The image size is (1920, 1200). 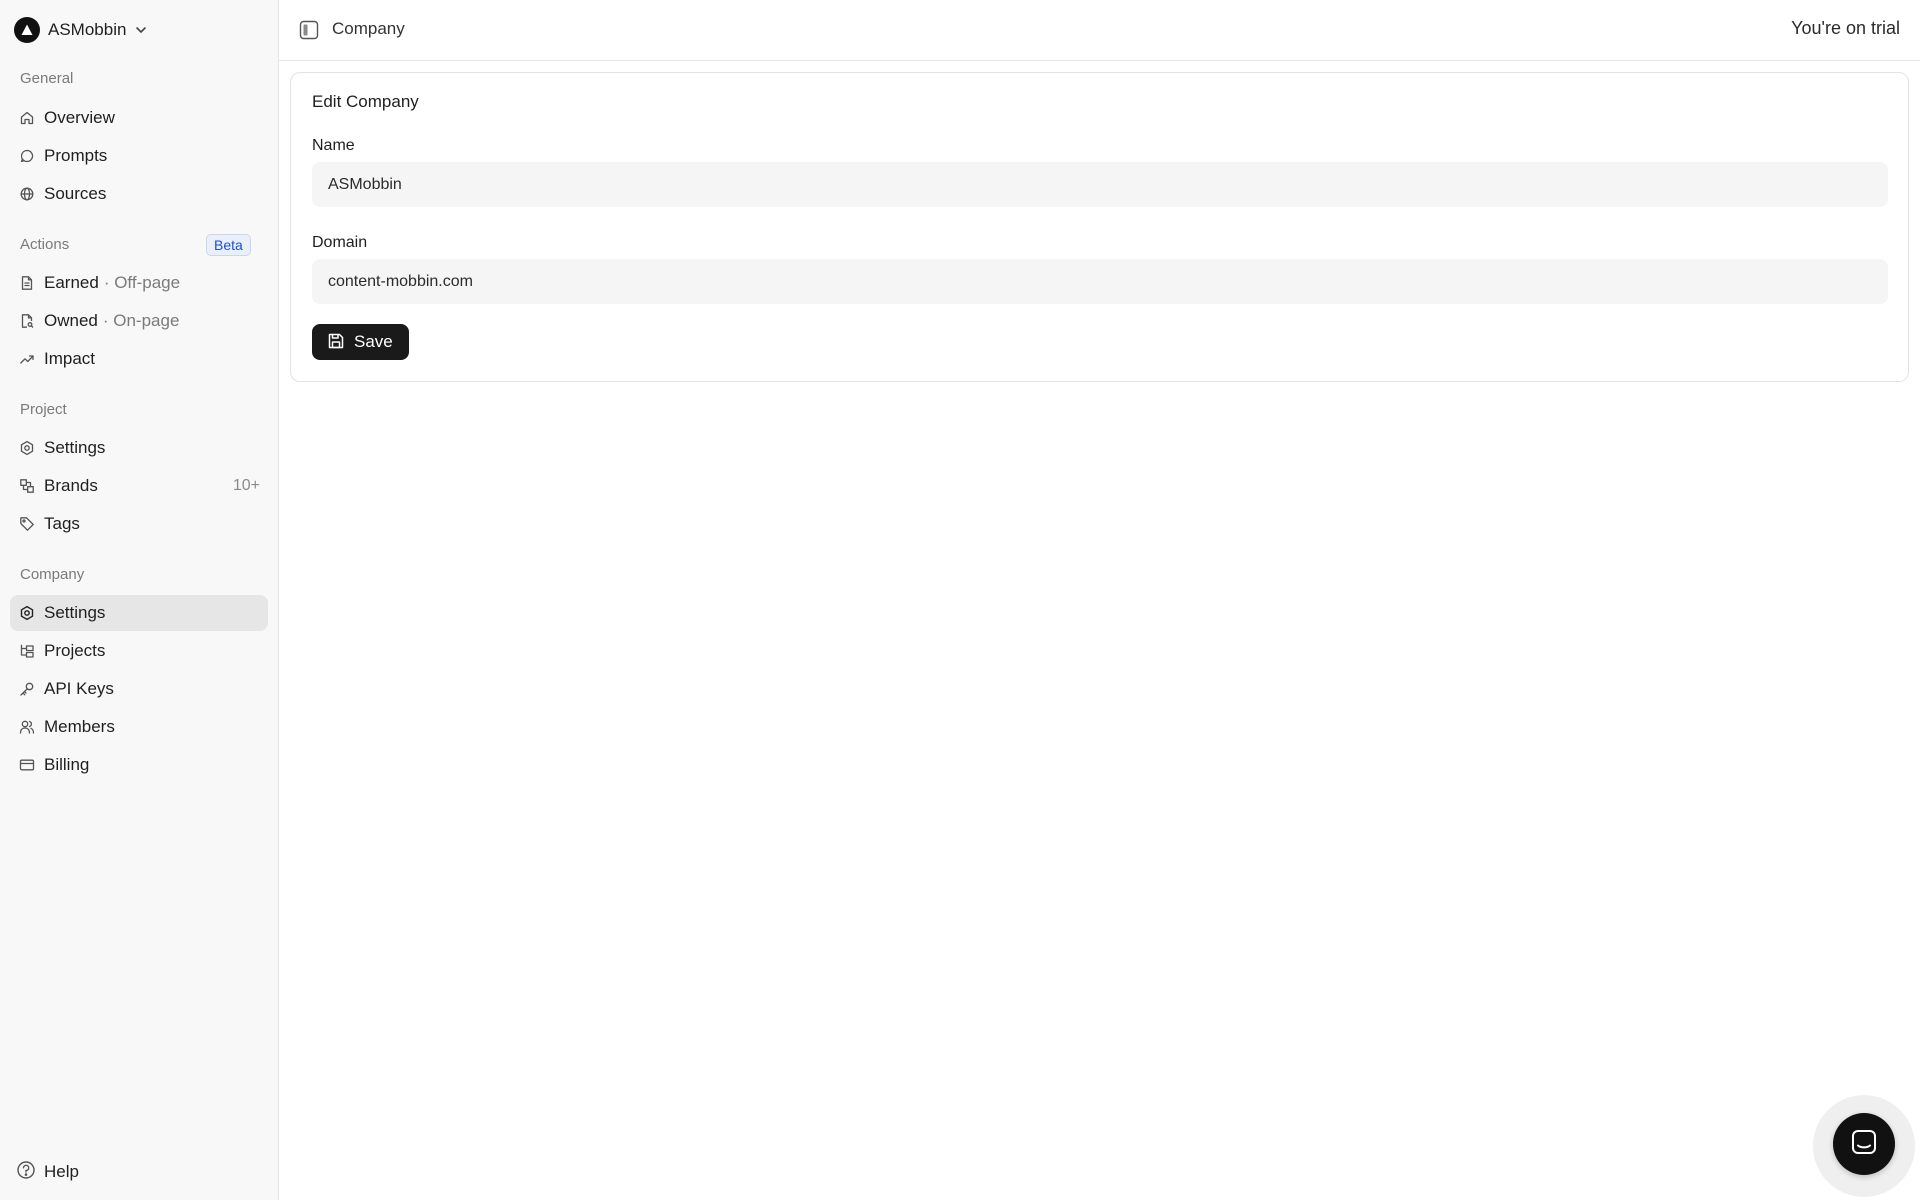 I want to click on folder-tree-icon, so click(x=27, y=651).